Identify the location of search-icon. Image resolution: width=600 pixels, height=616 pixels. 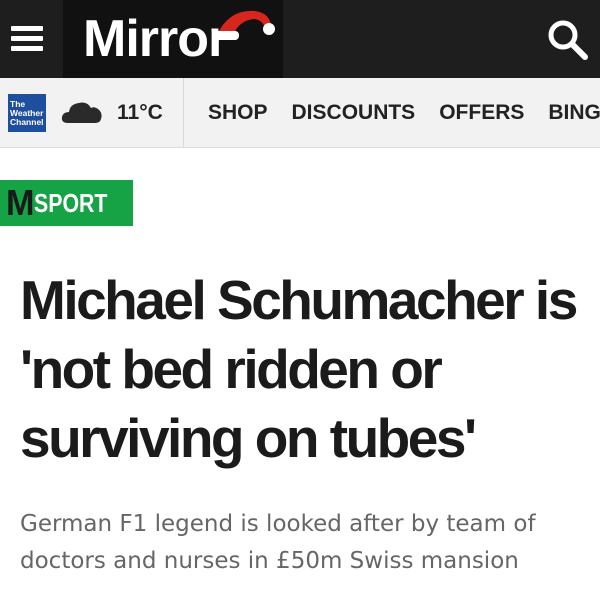
(568, 40).